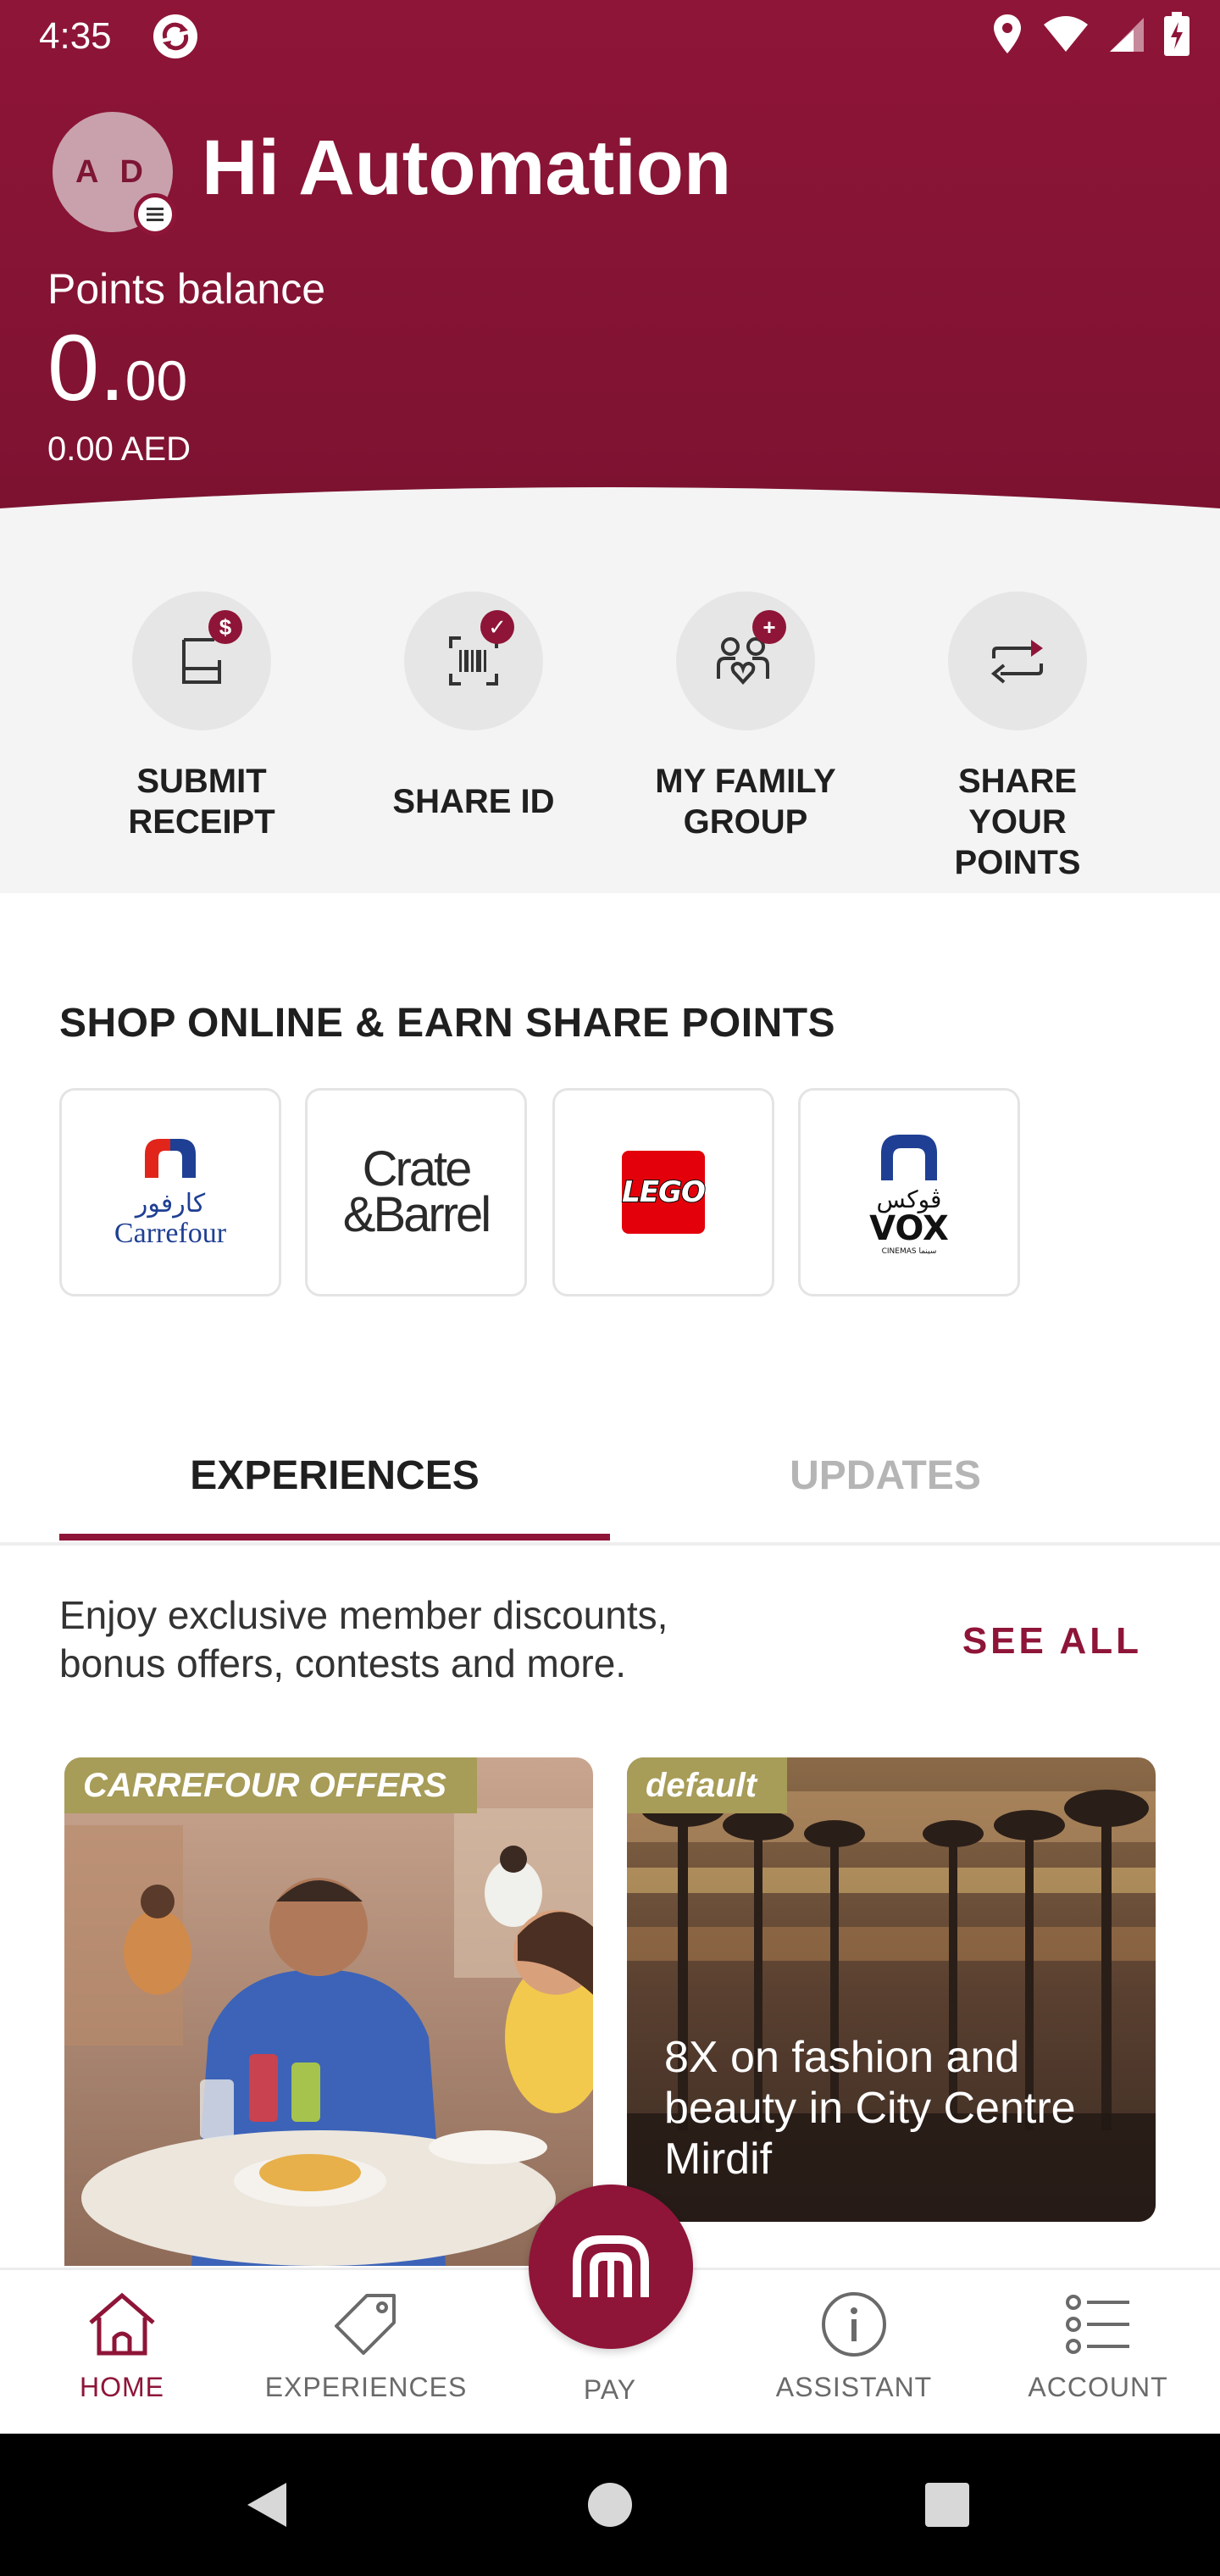  Describe the element at coordinates (334, 1475) in the screenshot. I see `tab-experiences: EXPERIENCES` at that location.